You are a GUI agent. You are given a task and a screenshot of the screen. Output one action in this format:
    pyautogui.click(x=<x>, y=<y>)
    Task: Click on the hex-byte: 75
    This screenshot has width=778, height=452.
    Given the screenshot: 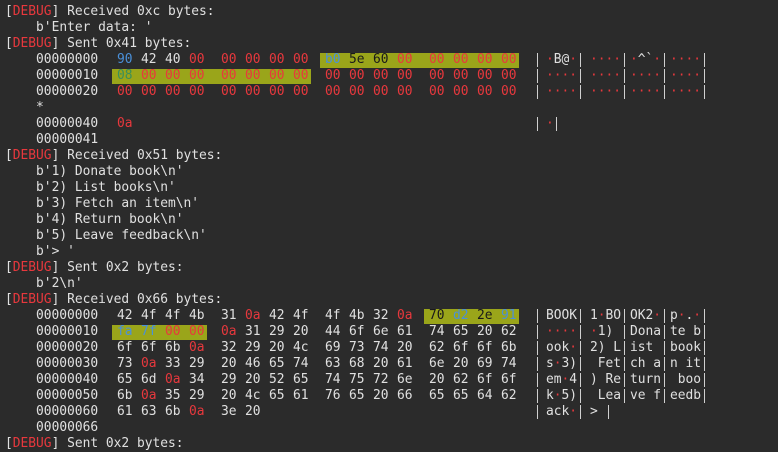 What is the action you would take?
    pyautogui.click(x=357, y=379)
    